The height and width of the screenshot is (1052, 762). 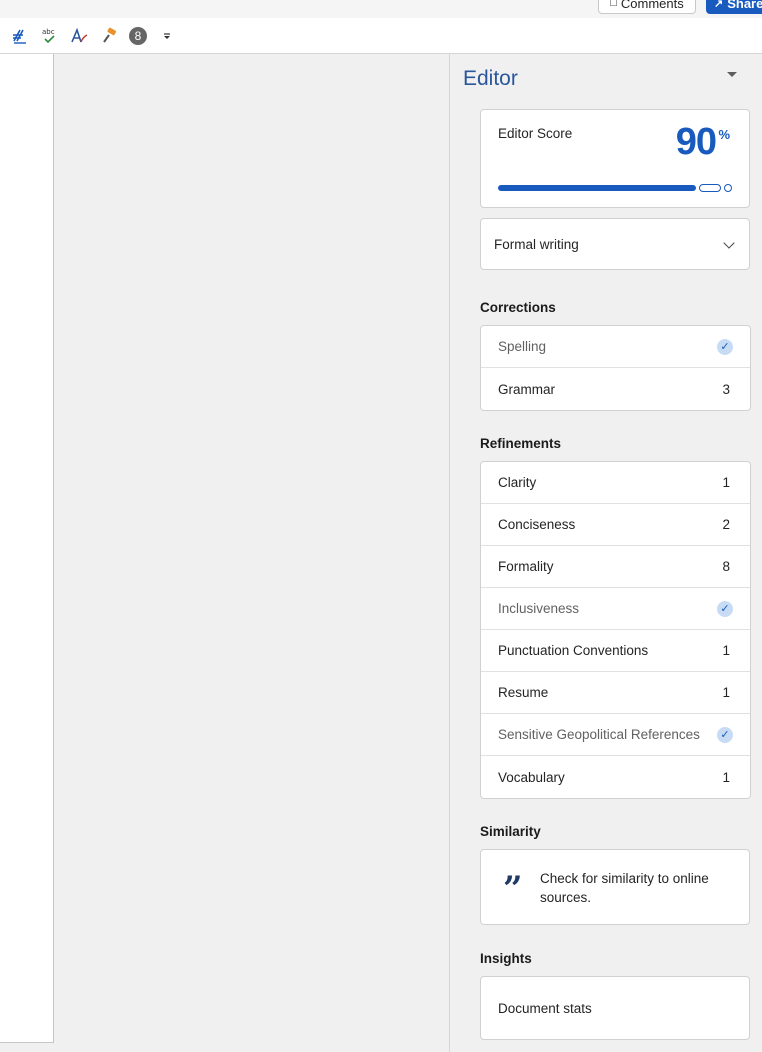 What do you see at coordinates (615, 1008) in the screenshot?
I see `document-stats-card: Document stats` at bounding box center [615, 1008].